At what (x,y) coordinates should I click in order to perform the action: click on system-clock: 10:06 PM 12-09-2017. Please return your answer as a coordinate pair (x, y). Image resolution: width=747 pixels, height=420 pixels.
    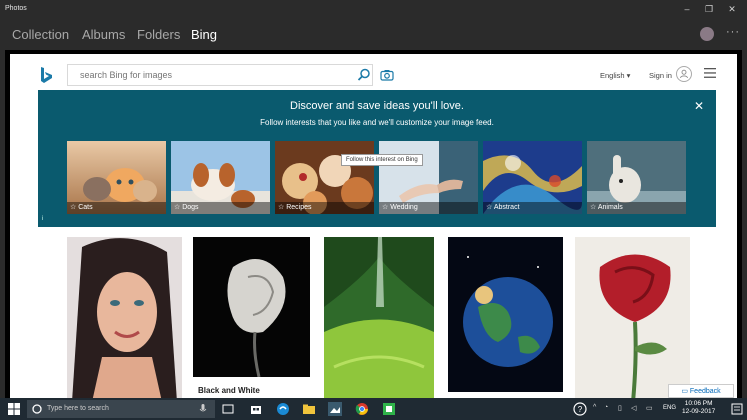
    Looking at the image, I should click on (698, 408).